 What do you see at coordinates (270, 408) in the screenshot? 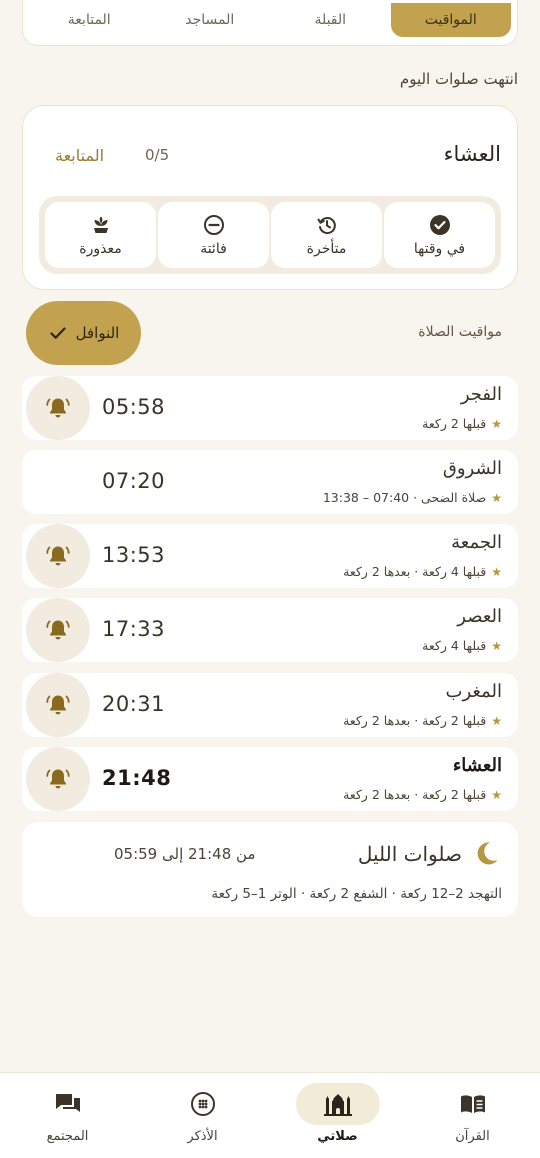
I see `prayer-row-fajr: الفجر ★ قبلها 2 ركعة 05:58` at bounding box center [270, 408].